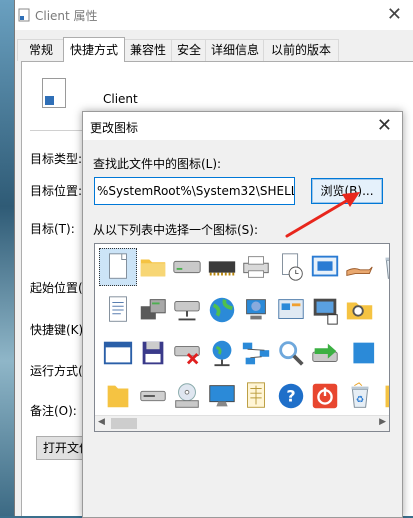 This screenshot has width=413, height=518. Describe the element at coordinates (124, 423) in the screenshot. I see `scroll-thumb` at that location.